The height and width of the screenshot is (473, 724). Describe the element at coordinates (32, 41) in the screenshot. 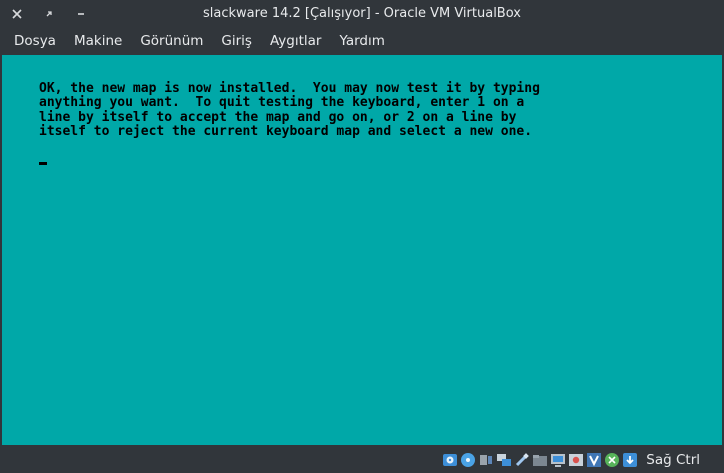

I see `menu-dosya: Dosya` at that location.